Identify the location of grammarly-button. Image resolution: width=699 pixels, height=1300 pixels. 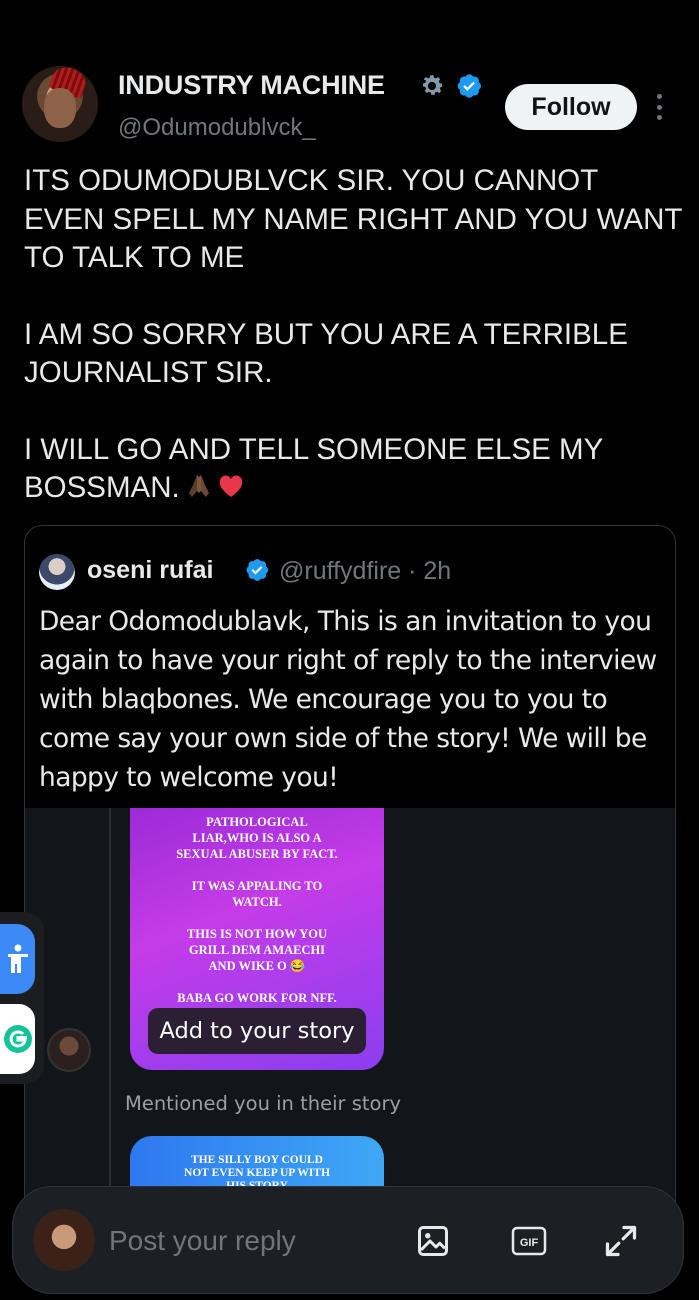
(17, 1039).